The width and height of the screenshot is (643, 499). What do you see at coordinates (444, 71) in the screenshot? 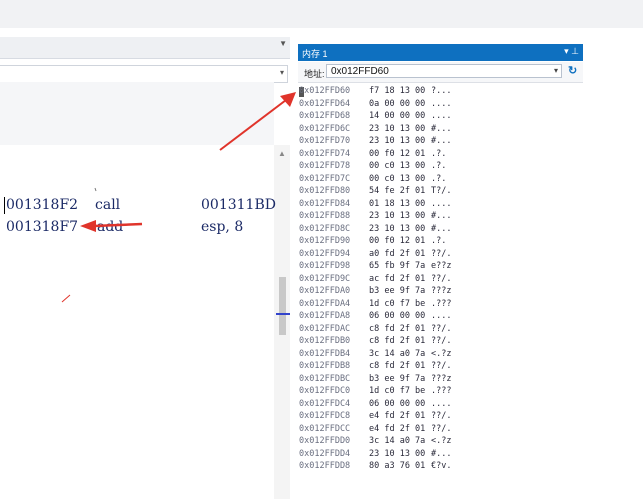
I see `address-input: 0x012FFD60` at bounding box center [444, 71].